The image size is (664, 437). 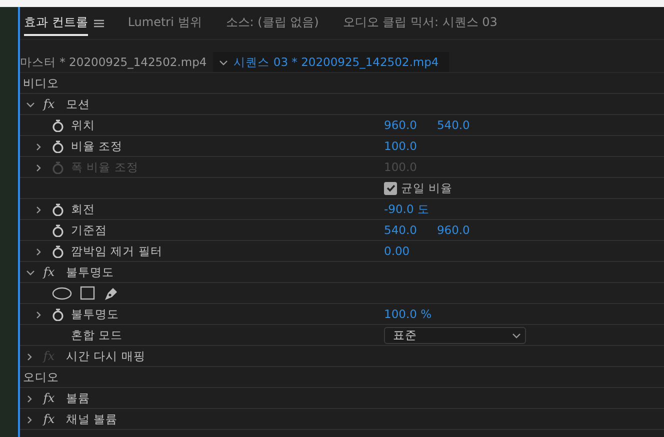 What do you see at coordinates (272, 23) in the screenshot?
I see `panel-tab: 소스: (클립 없음)` at bounding box center [272, 23].